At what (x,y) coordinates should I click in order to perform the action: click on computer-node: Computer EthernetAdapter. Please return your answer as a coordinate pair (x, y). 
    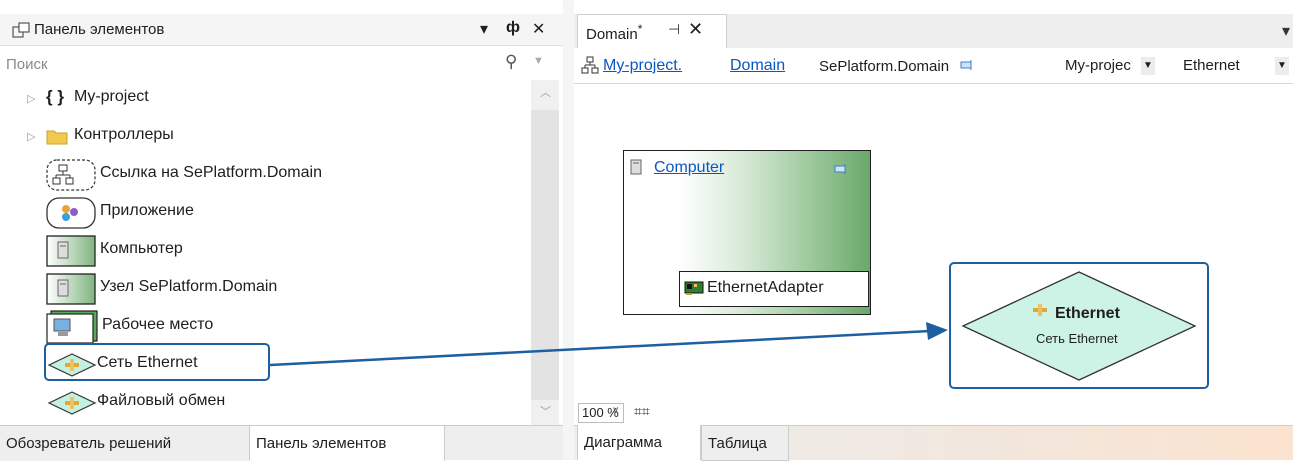
    Looking at the image, I should click on (747, 232).